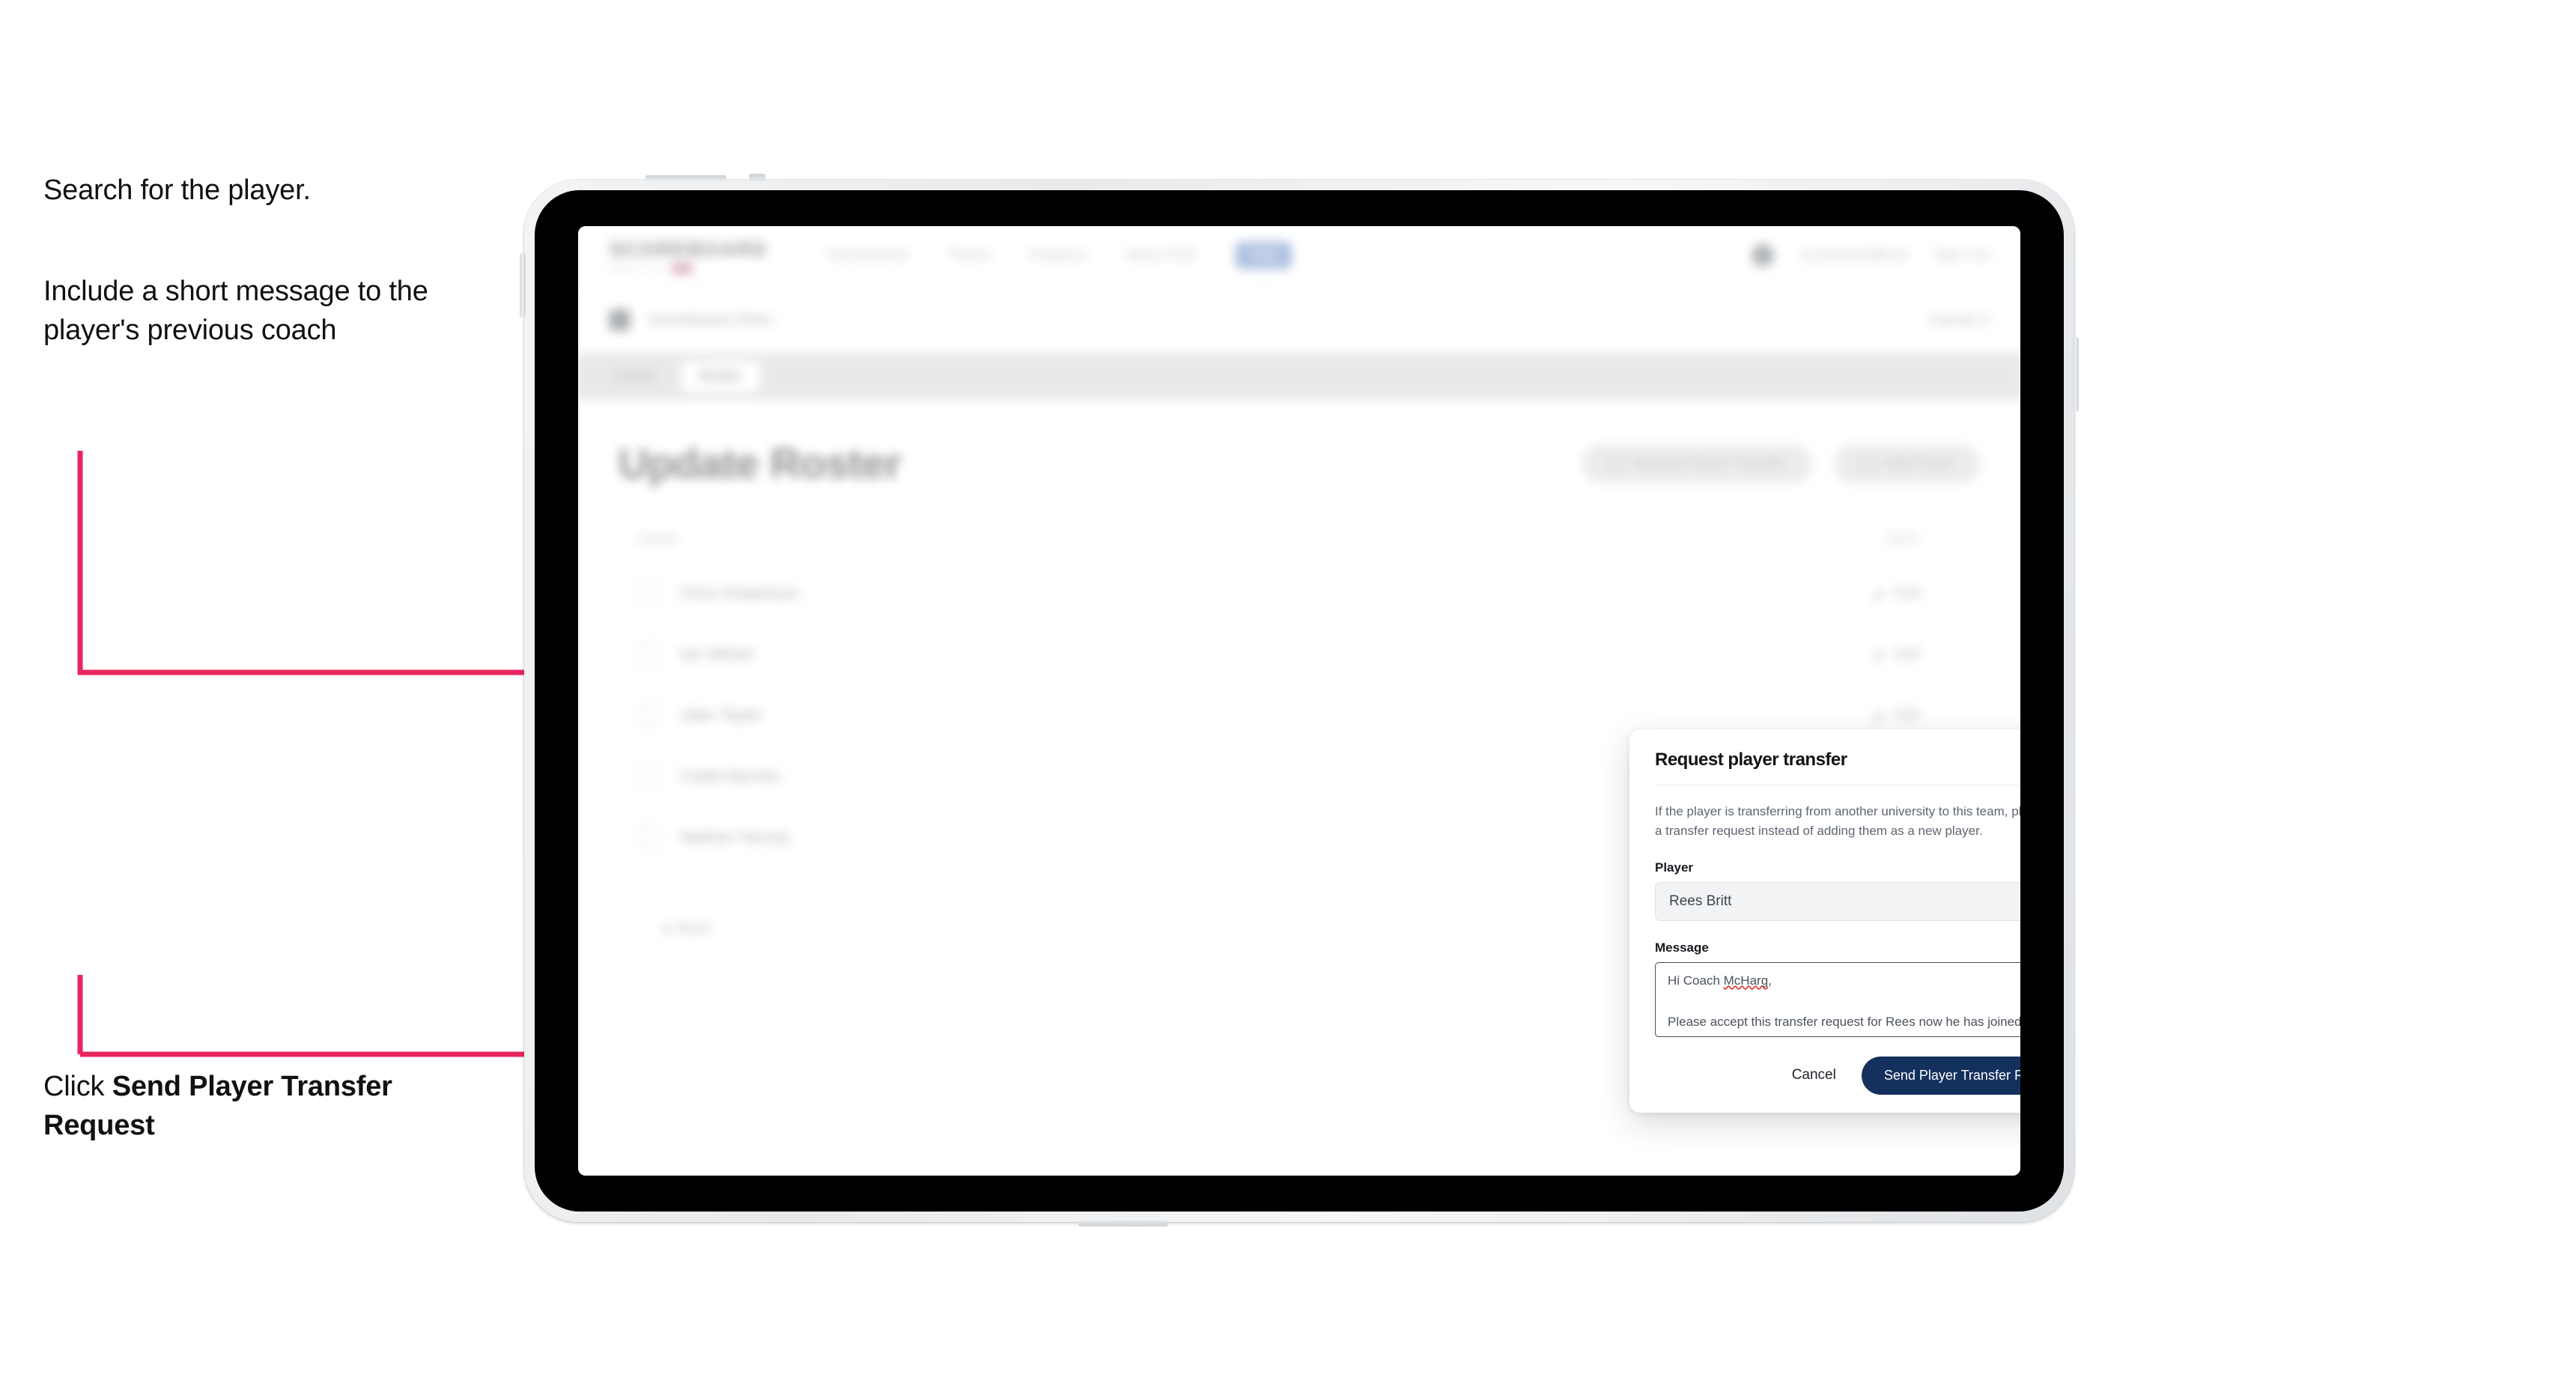 The width and height of the screenshot is (2576, 1386). I want to click on player-field-label: Player, so click(1674, 868).